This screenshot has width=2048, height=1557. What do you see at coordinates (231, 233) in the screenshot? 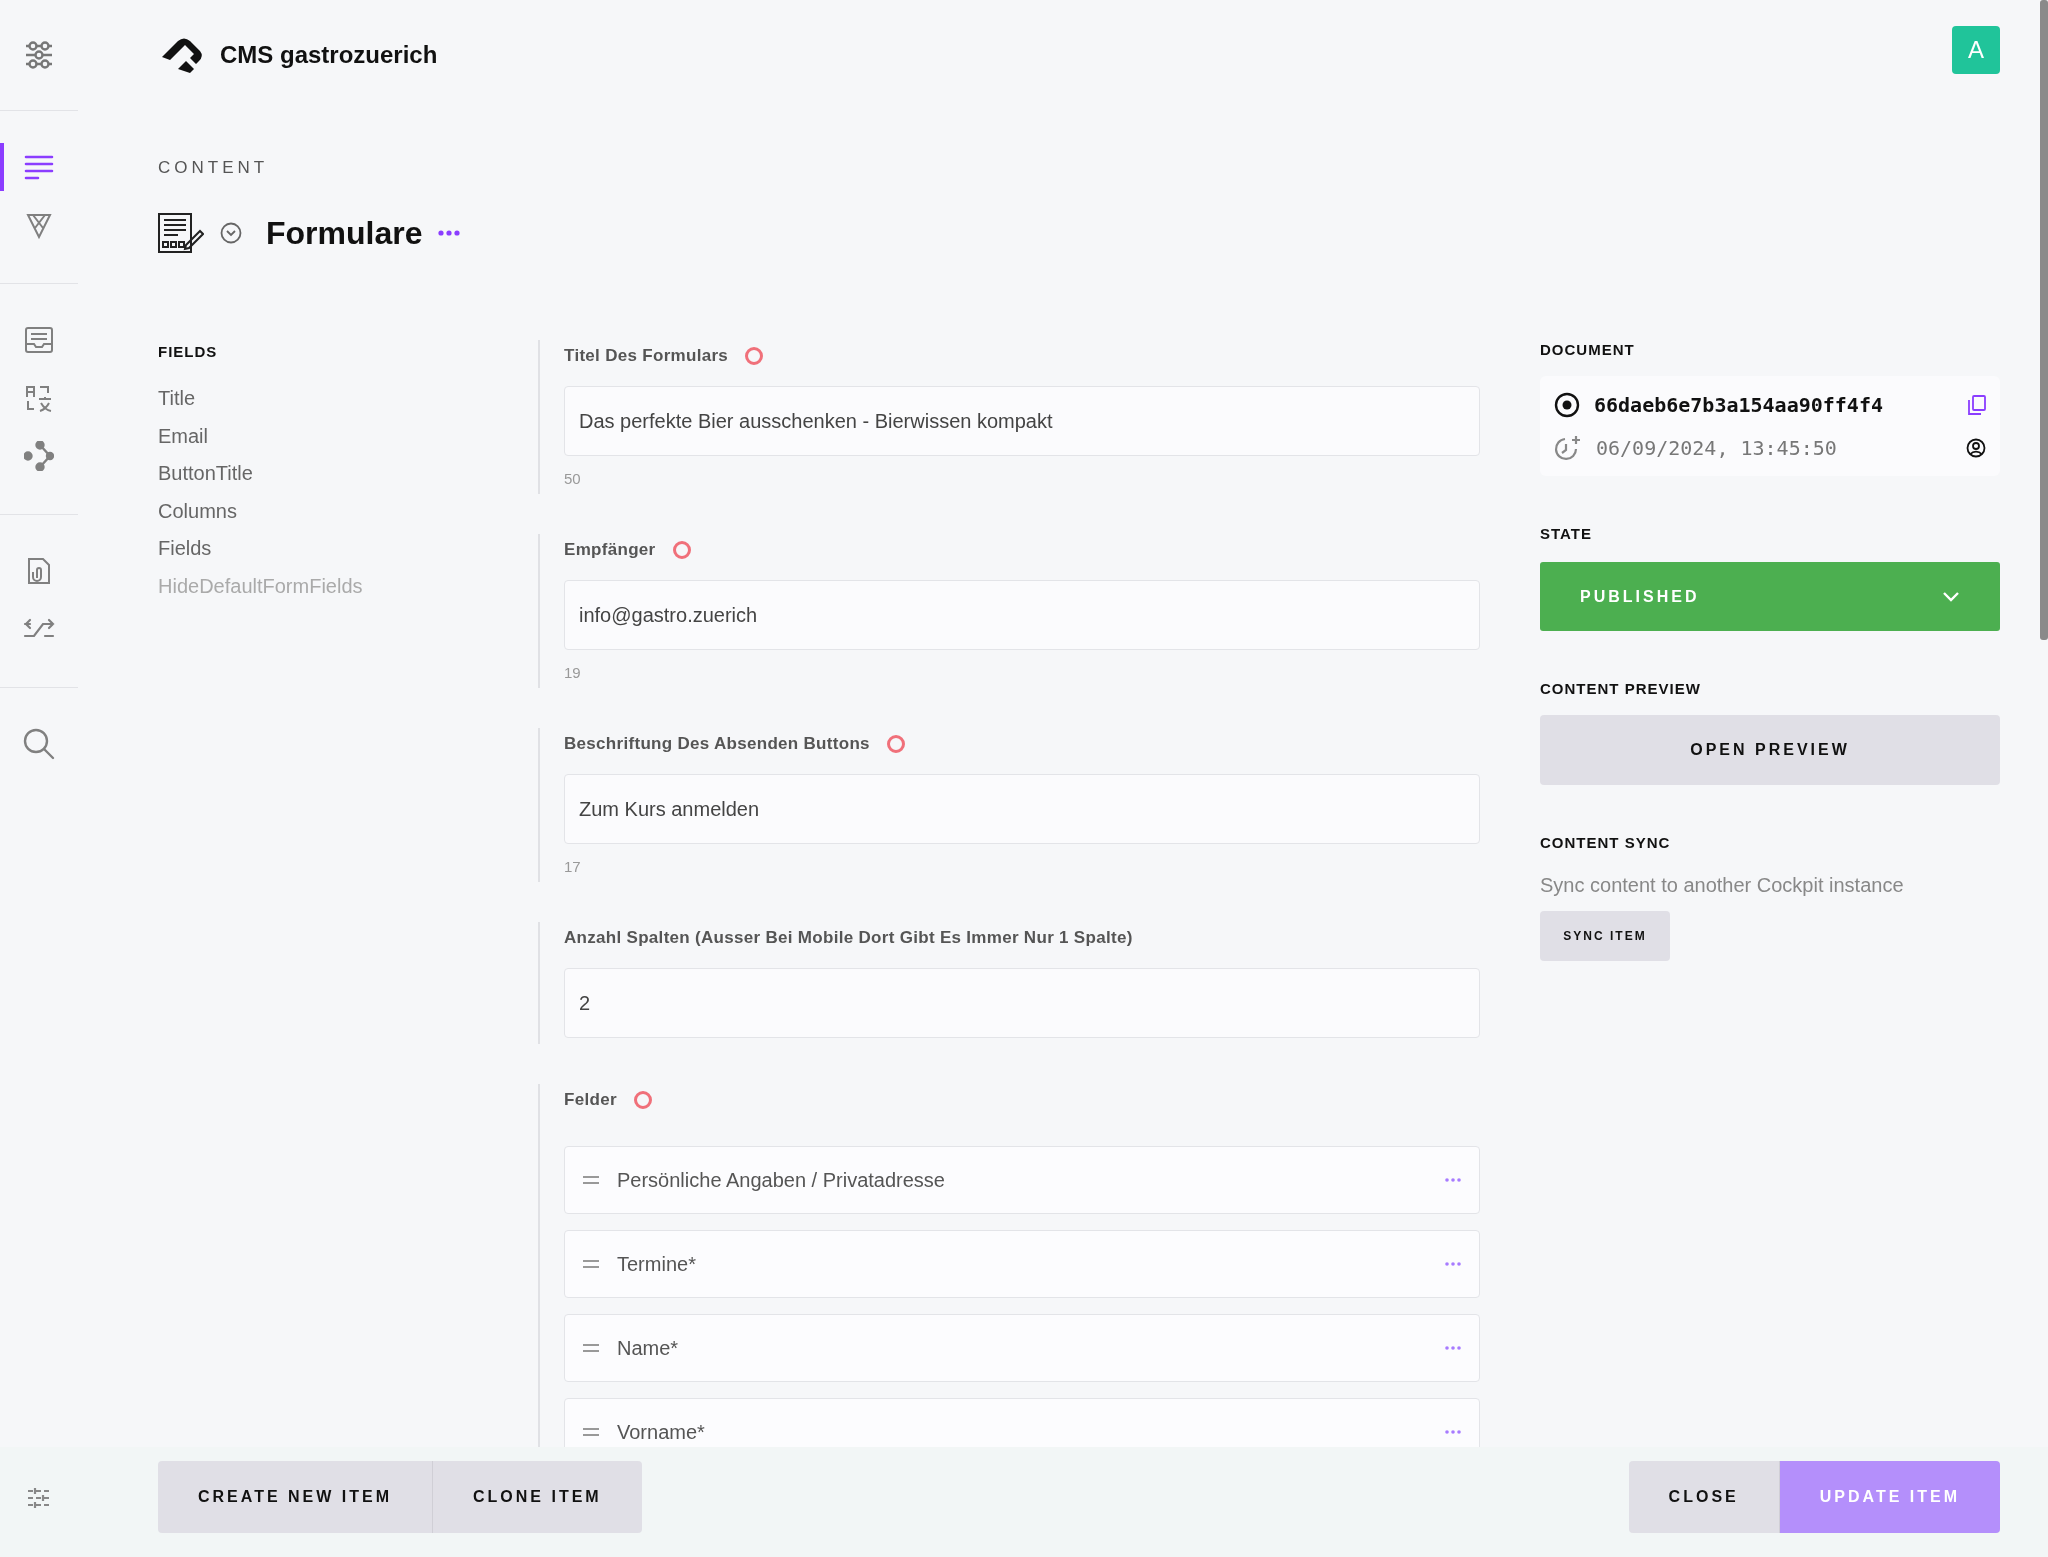
I see `chevron-circle-icon` at bounding box center [231, 233].